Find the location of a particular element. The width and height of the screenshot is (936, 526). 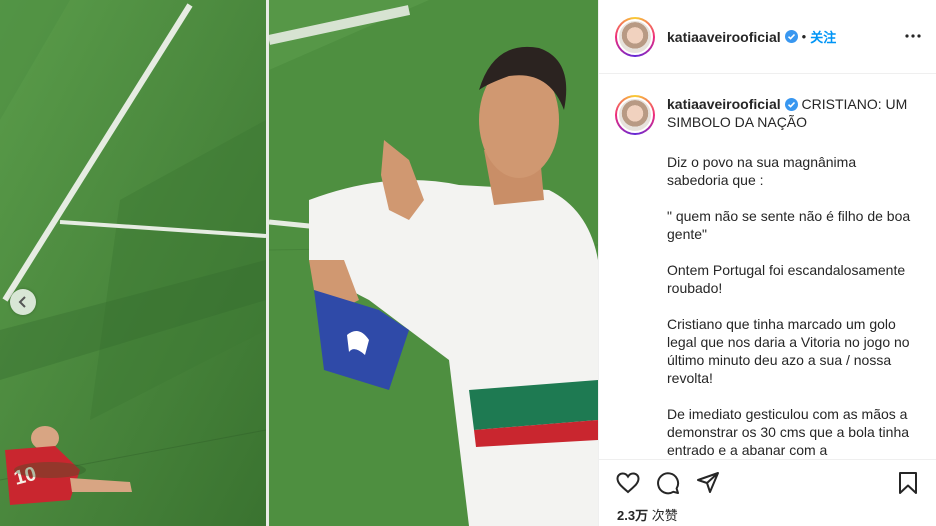

comment-button is located at coordinates (668, 483).